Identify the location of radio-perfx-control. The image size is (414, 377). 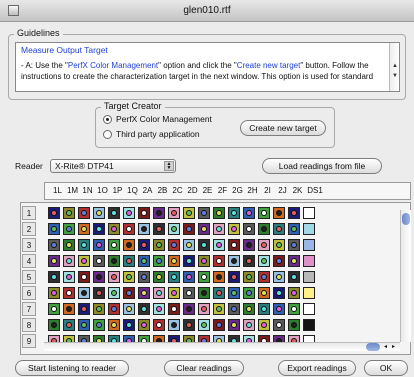
(107, 120).